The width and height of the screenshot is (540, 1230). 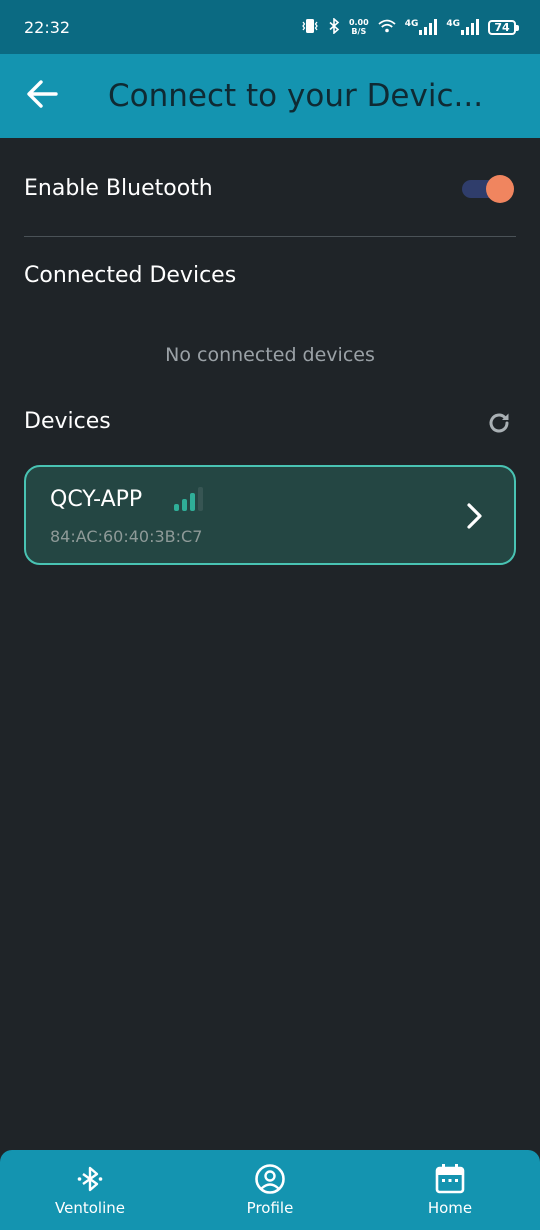 What do you see at coordinates (450, 1179) in the screenshot?
I see `calendar-icon` at bounding box center [450, 1179].